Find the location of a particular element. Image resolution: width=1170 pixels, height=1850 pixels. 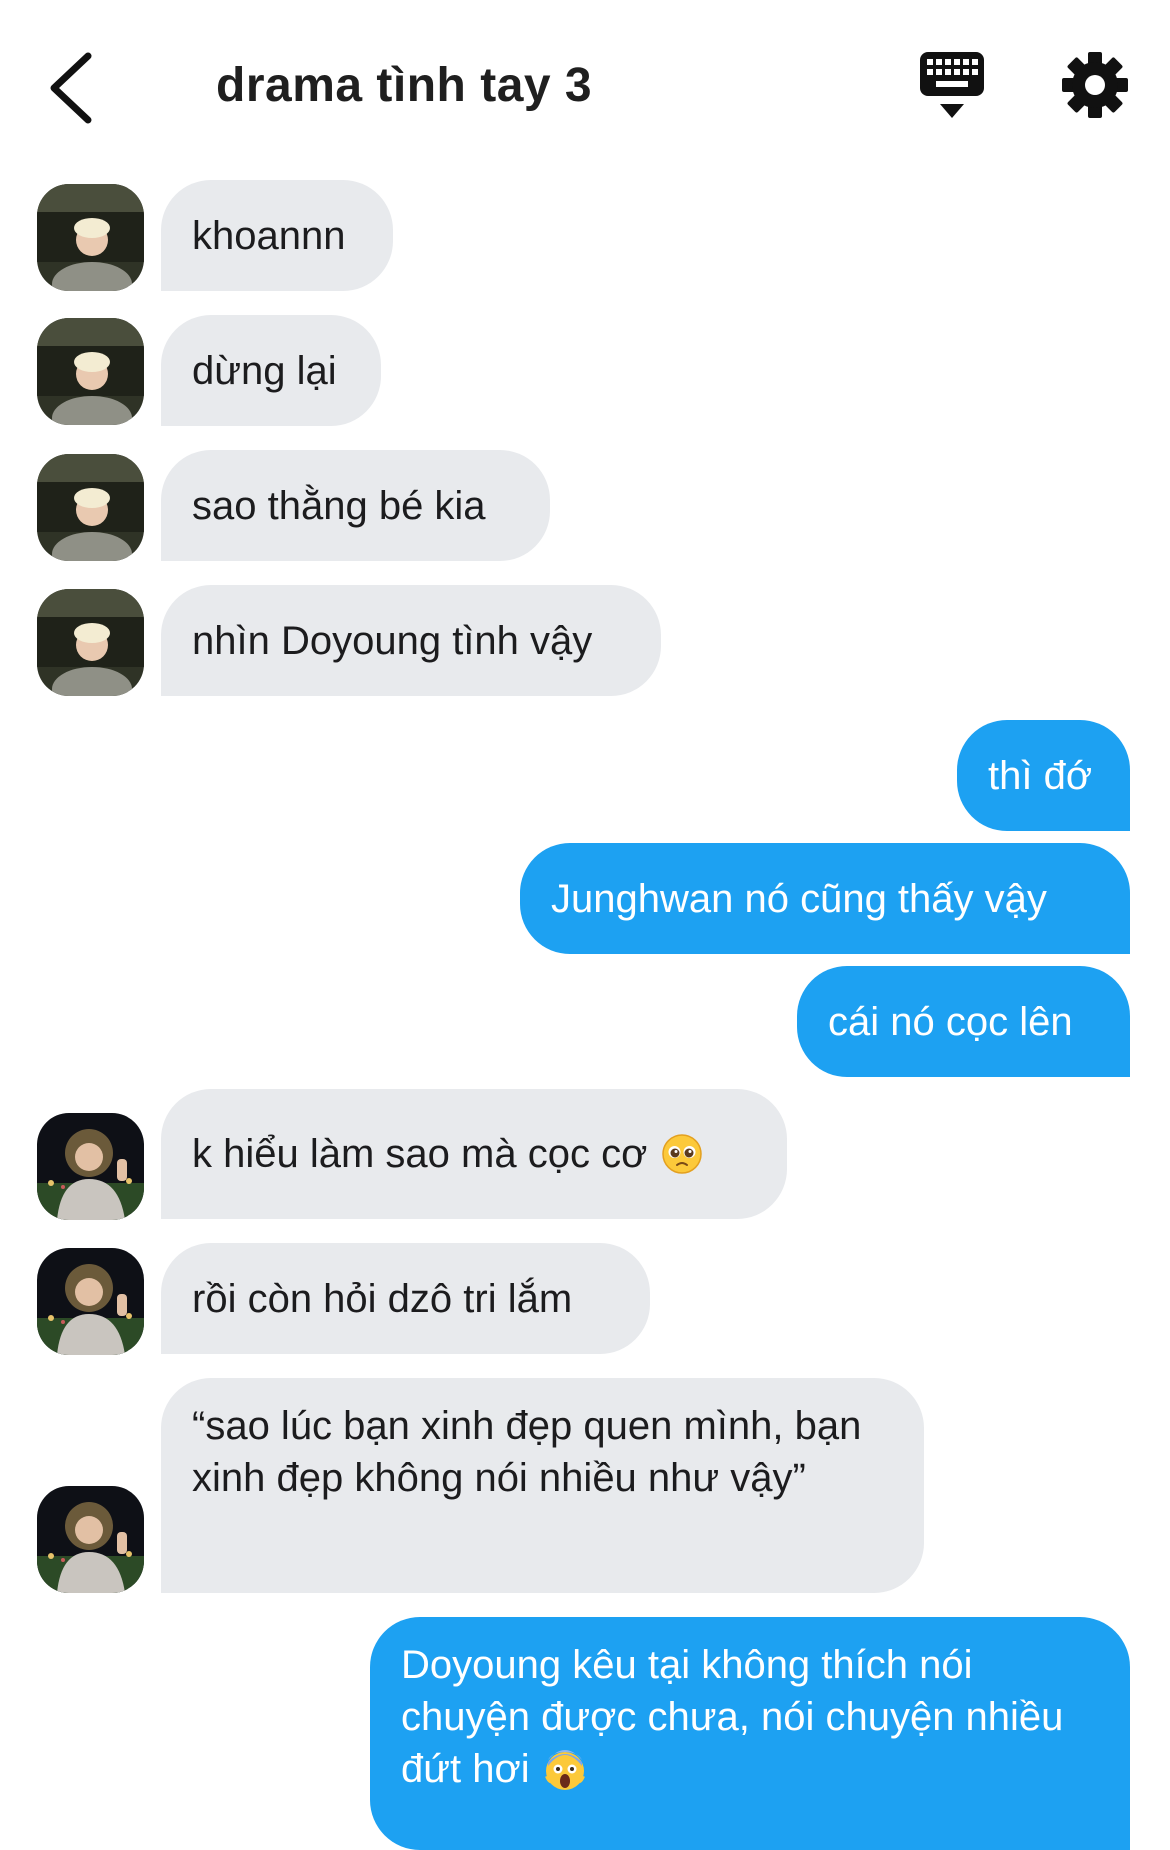

incoming-message: nhìn Doyoung tình vậy is located at coordinates (411, 640).